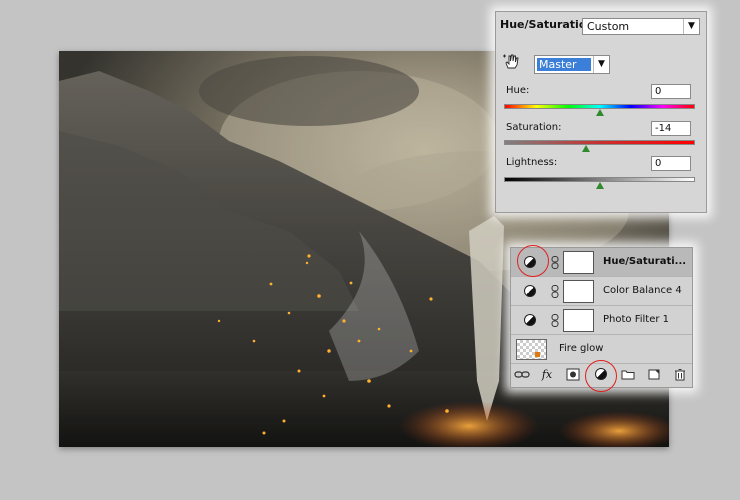 The image size is (740, 500). What do you see at coordinates (564, 64) in the screenshot?
I see `channel-value: Master` at bounding box center [564, 64].